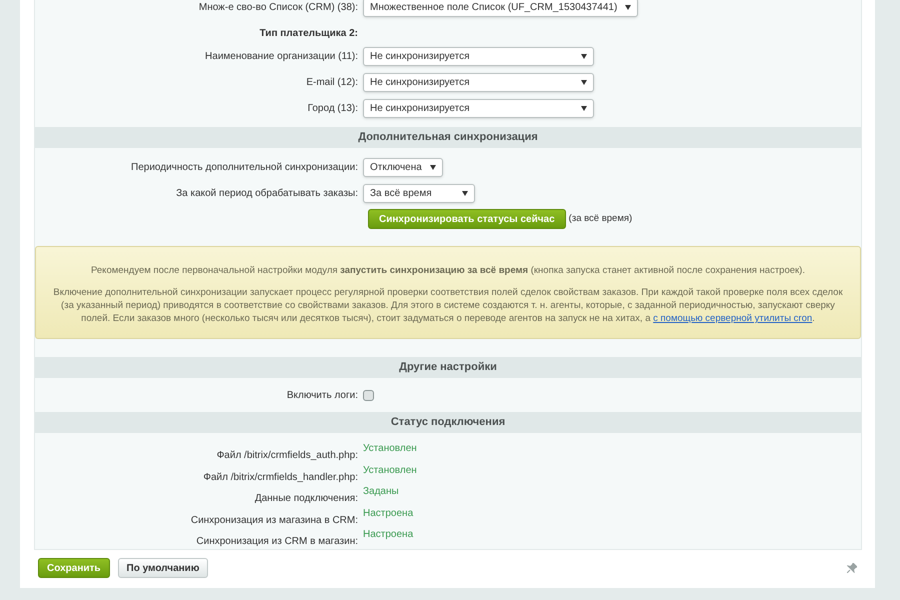  I want to click on field-label: Периодичность дополнительной синхронизации:, so click(244, 168).